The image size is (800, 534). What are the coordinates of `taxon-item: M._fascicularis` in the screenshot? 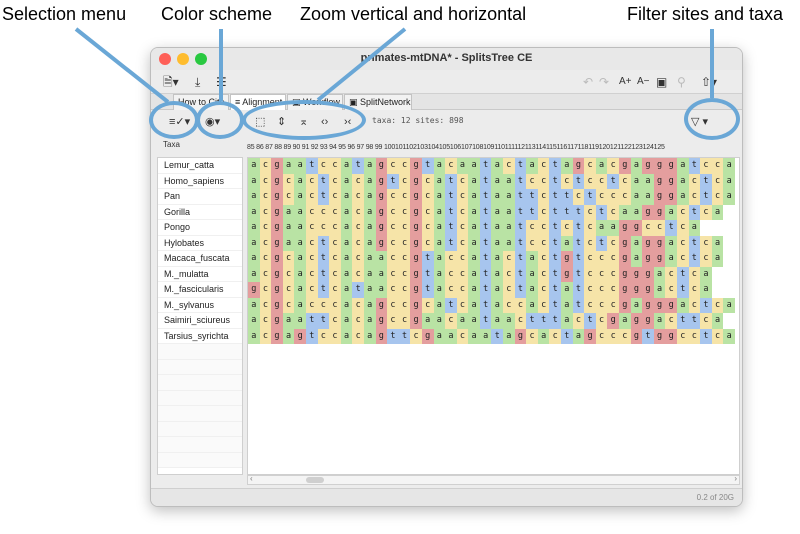 It's located at (200, 290).